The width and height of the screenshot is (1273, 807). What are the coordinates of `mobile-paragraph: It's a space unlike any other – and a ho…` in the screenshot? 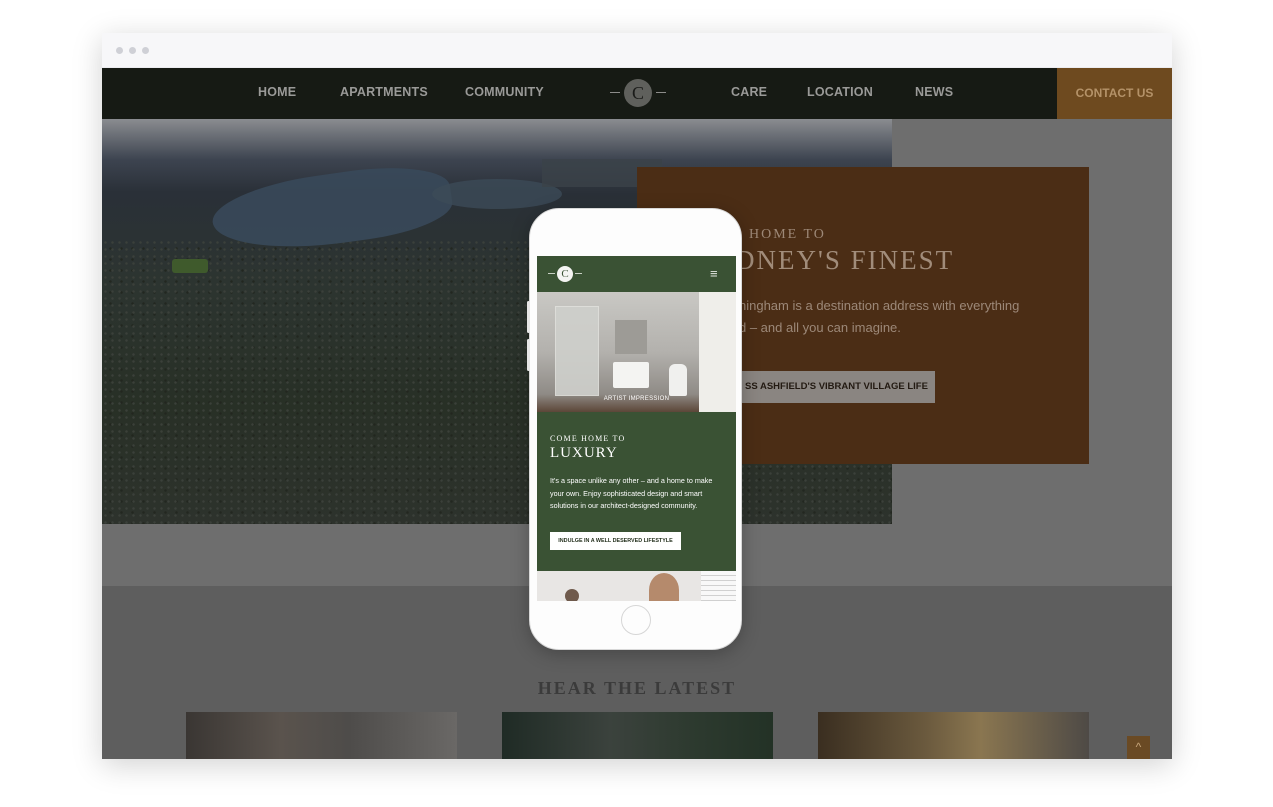 It's located at (631, 493).